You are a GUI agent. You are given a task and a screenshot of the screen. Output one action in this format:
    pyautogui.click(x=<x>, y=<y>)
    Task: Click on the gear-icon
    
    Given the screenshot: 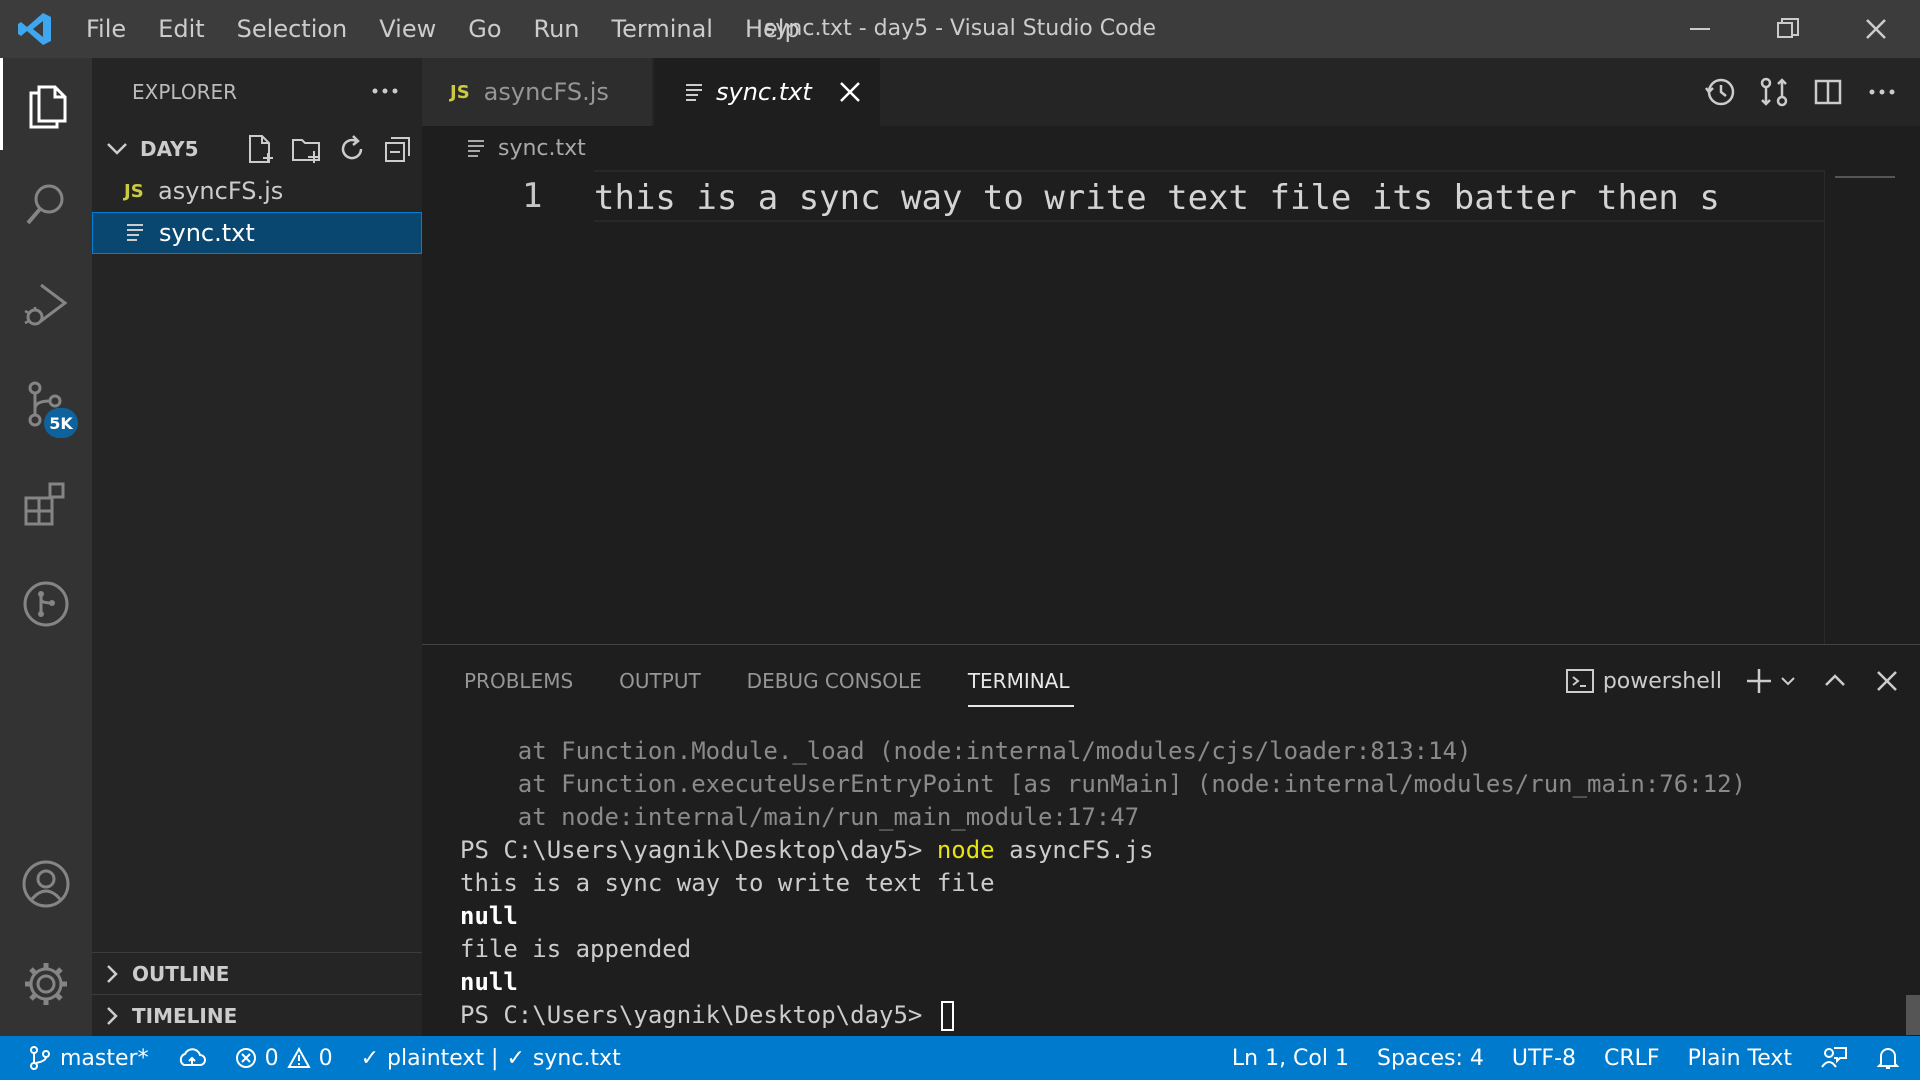 What is the action you would take?
    pyautogui.click(x=46, y=984)
    